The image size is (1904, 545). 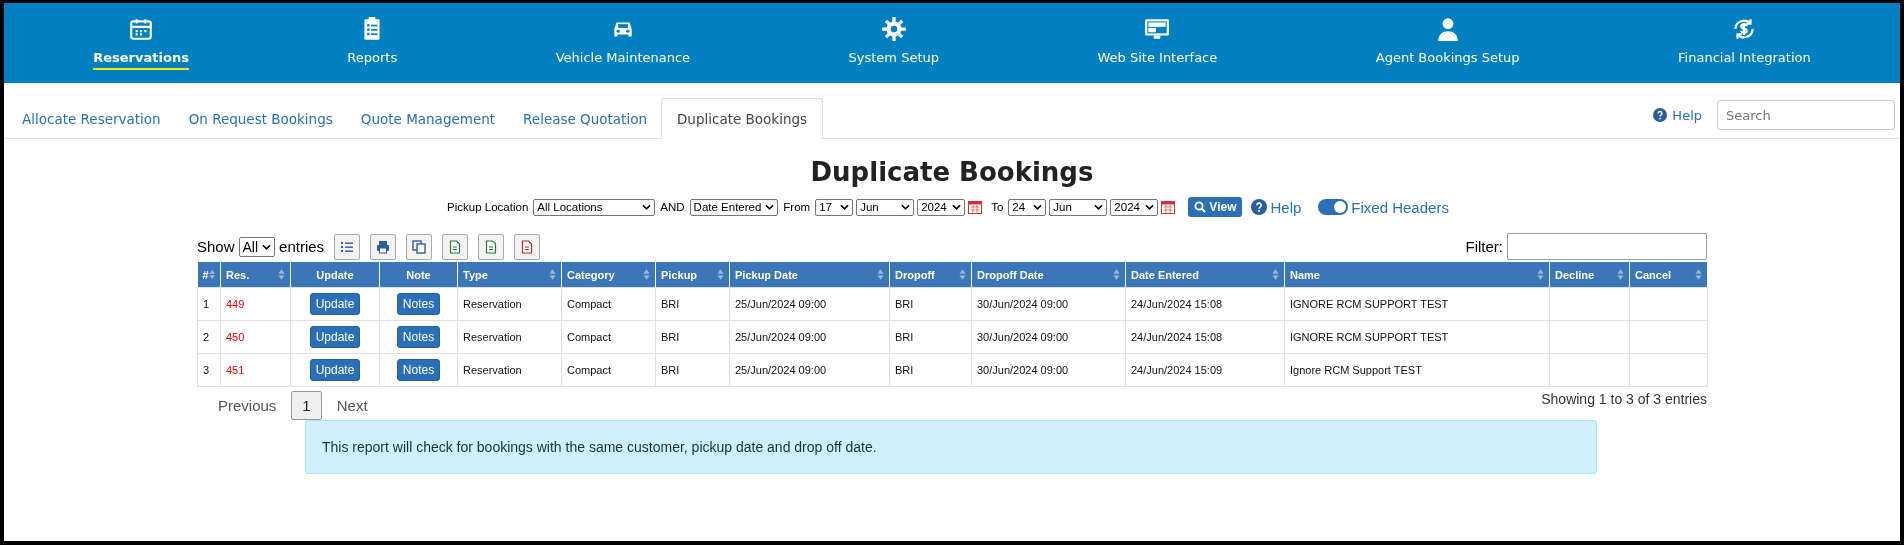 I want to click on copy-button, so click(x=419, y=246).